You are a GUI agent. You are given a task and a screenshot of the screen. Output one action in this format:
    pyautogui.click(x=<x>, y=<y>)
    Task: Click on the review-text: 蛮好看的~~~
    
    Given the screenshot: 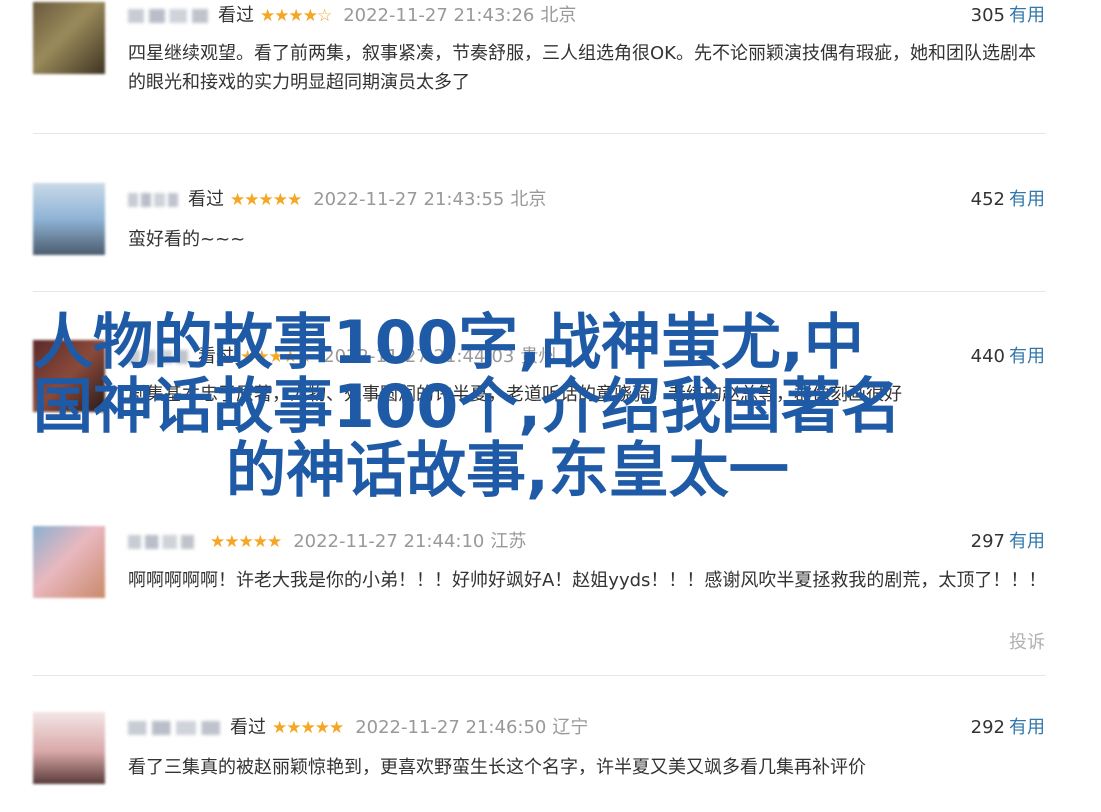 What is the action you would take?
    pyautogui.click(x=187, y=239)
    